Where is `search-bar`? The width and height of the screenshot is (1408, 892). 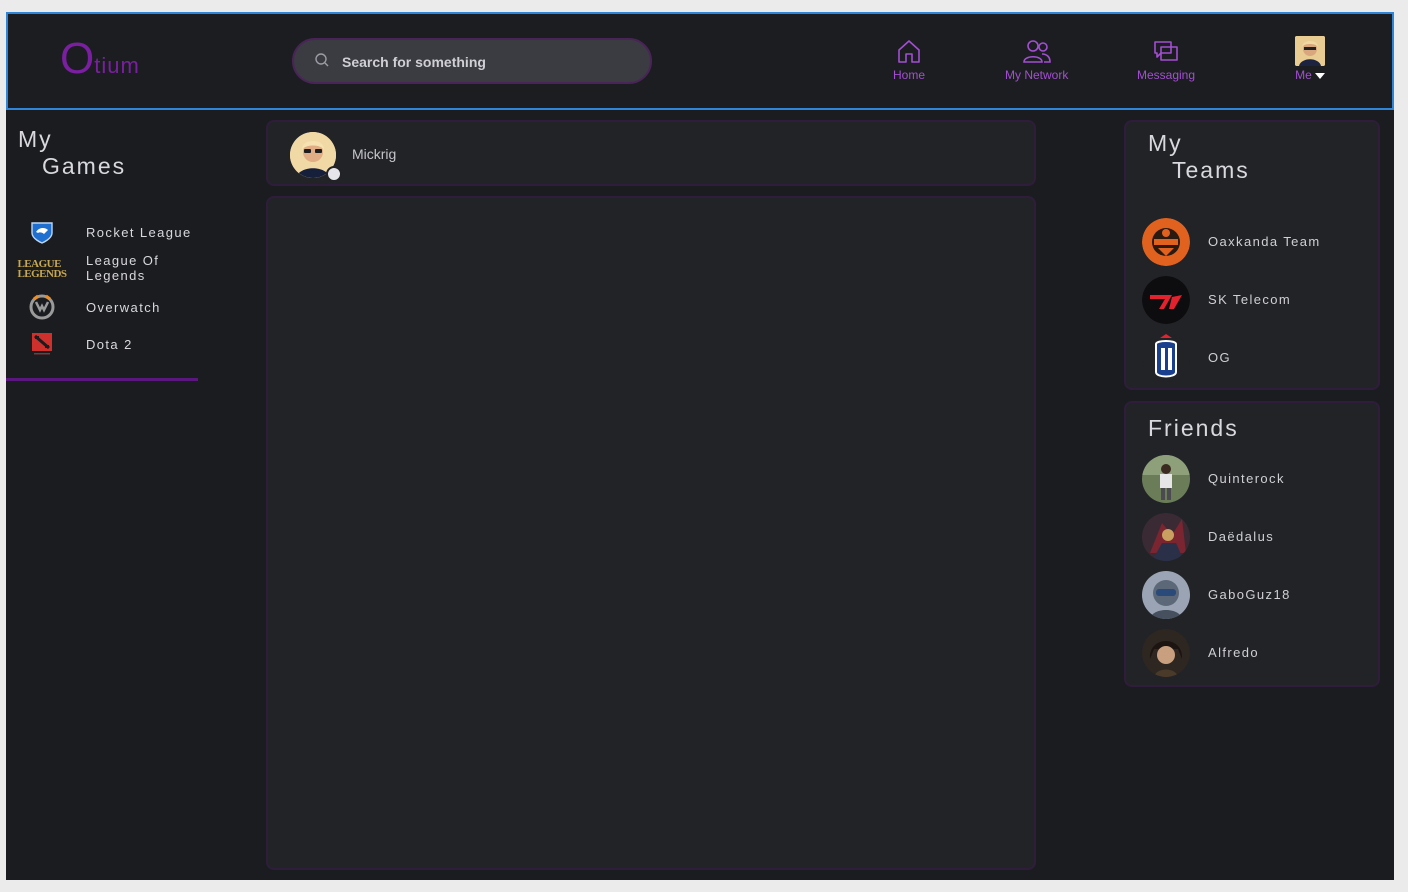 search-bar is located at coordinates (472, 61).